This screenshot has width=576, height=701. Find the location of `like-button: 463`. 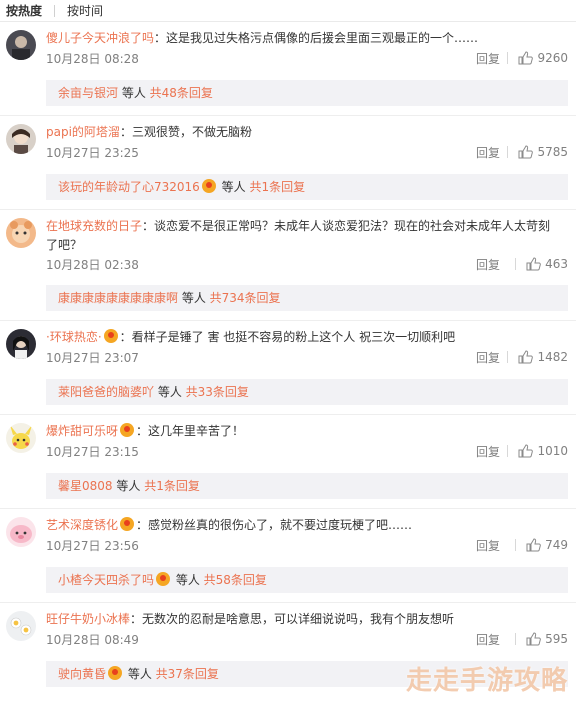

like-button: 463 is located at coordinates (541, 264).